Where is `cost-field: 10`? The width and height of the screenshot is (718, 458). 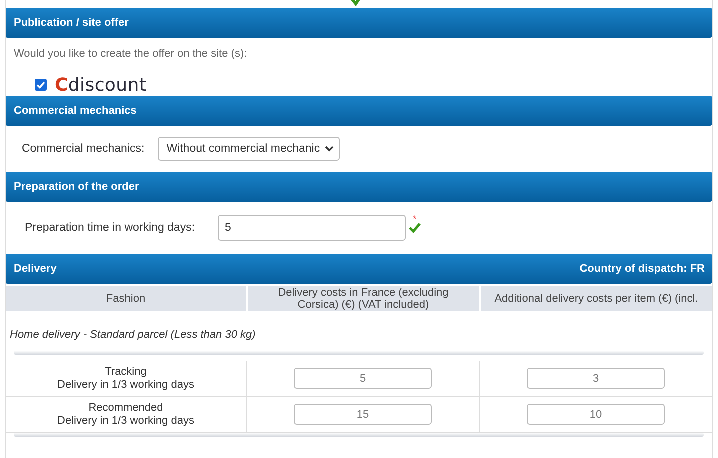
cost-field: 10 is located at coordinates (596, 414).